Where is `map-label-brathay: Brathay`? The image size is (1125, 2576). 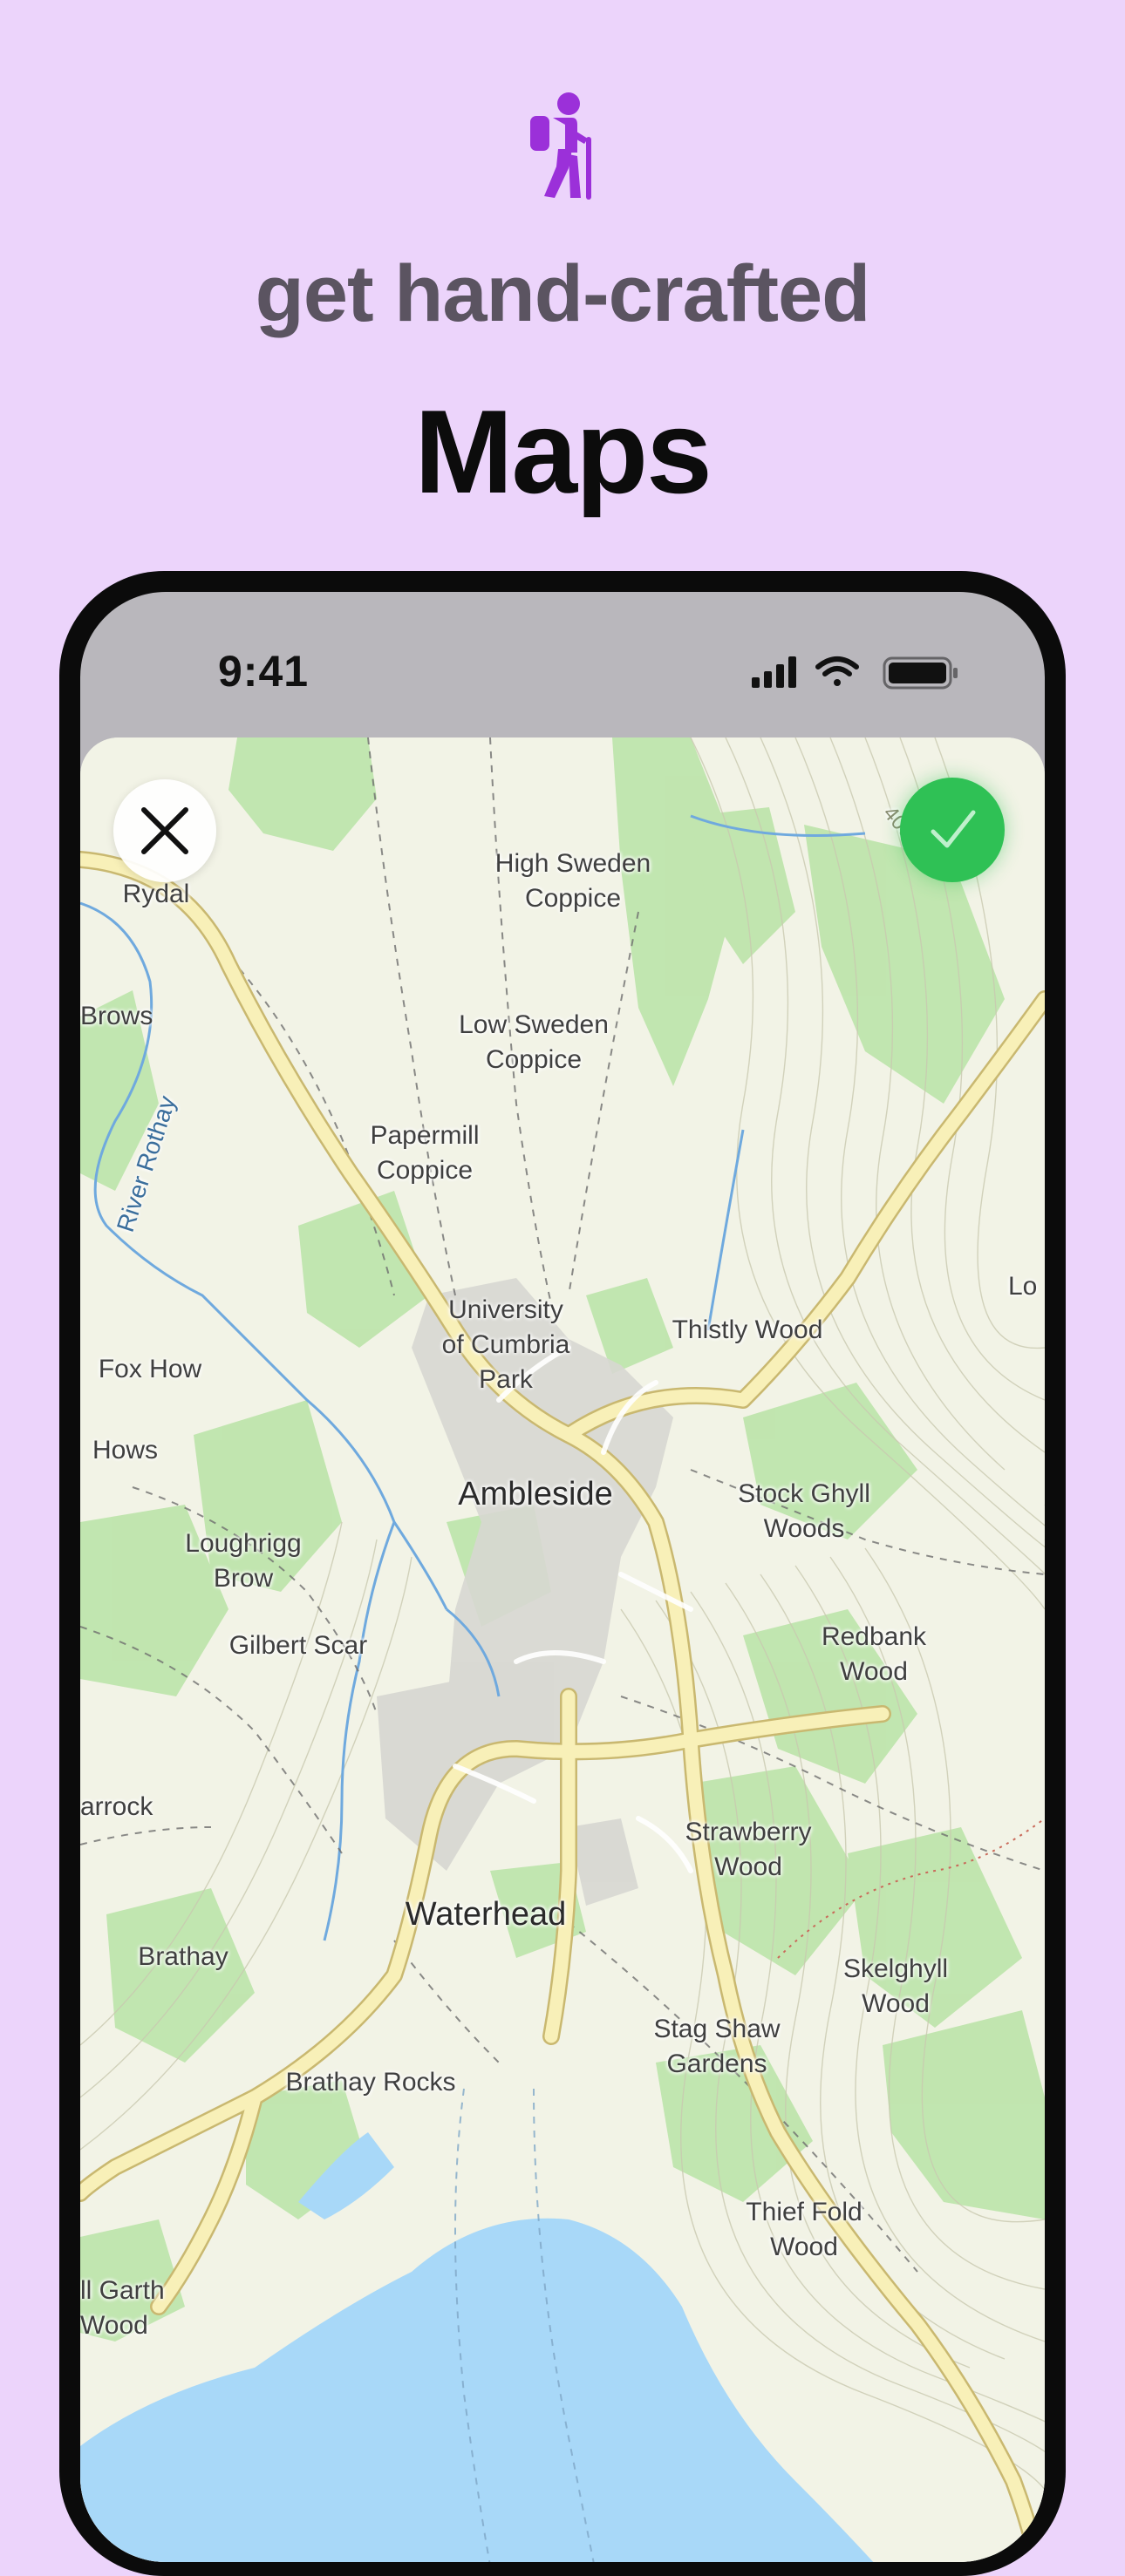
map-label-brathay: Brathay is located at coordinates (183, 1957).